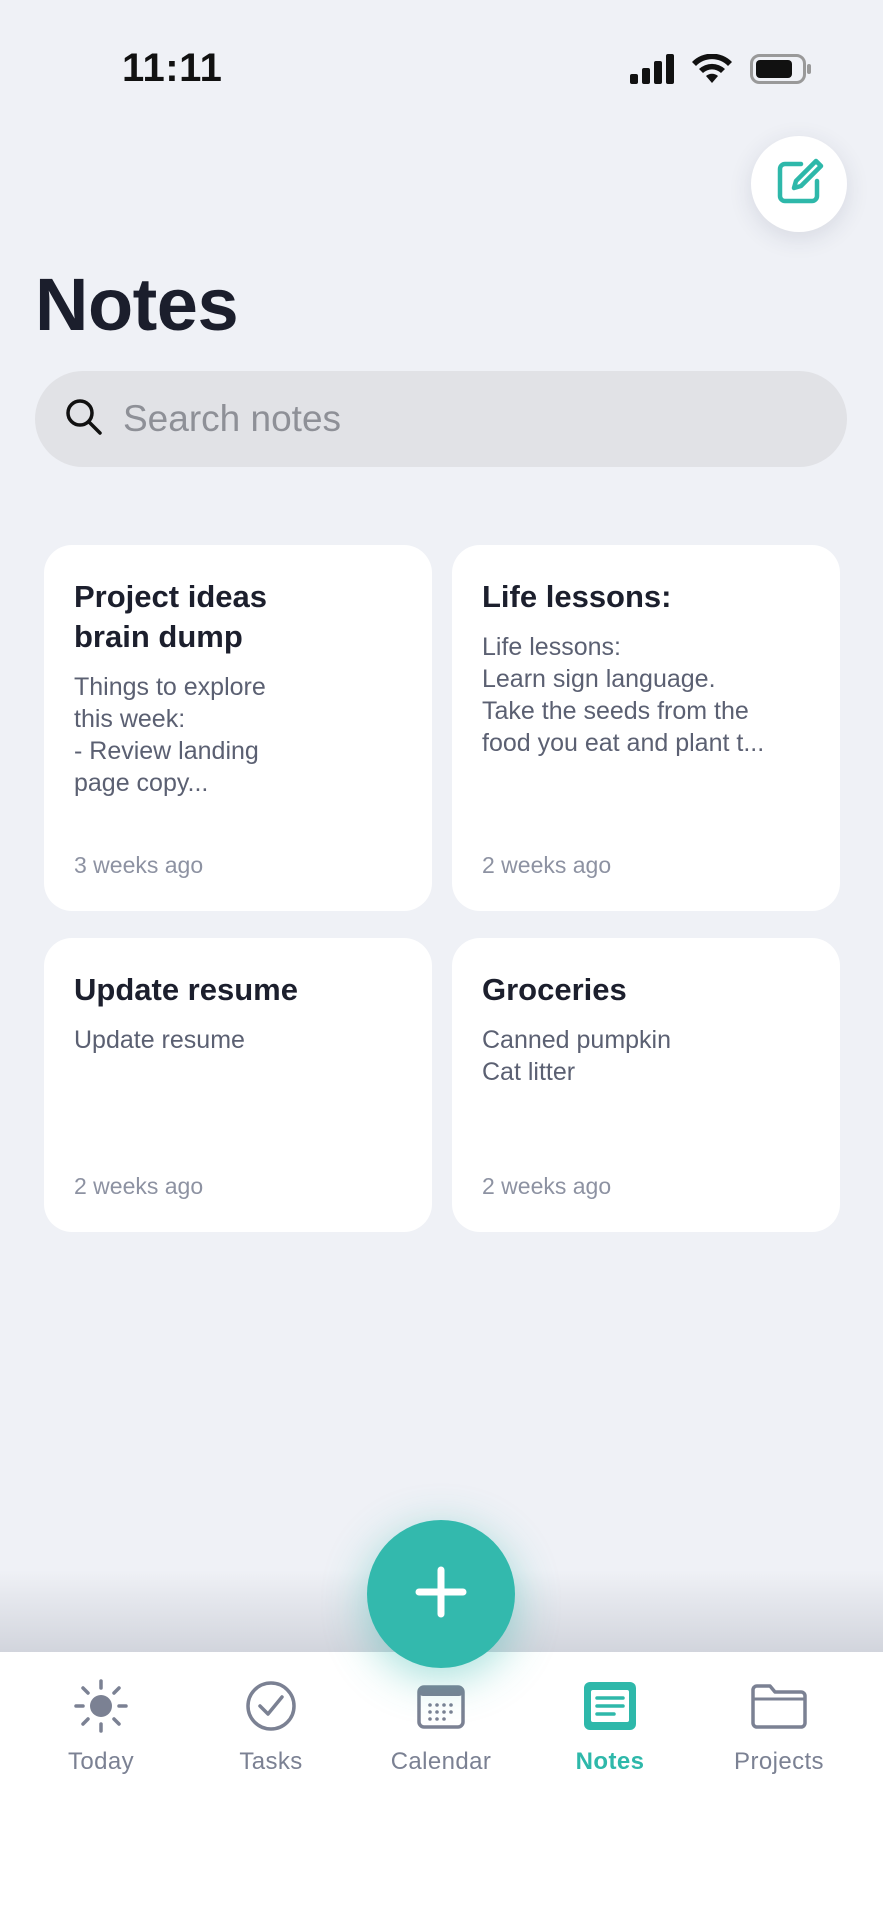 Image resolution: width=883 pixels, height=1920 pixels. I want to click on plus-icon, so click(441, 1594).